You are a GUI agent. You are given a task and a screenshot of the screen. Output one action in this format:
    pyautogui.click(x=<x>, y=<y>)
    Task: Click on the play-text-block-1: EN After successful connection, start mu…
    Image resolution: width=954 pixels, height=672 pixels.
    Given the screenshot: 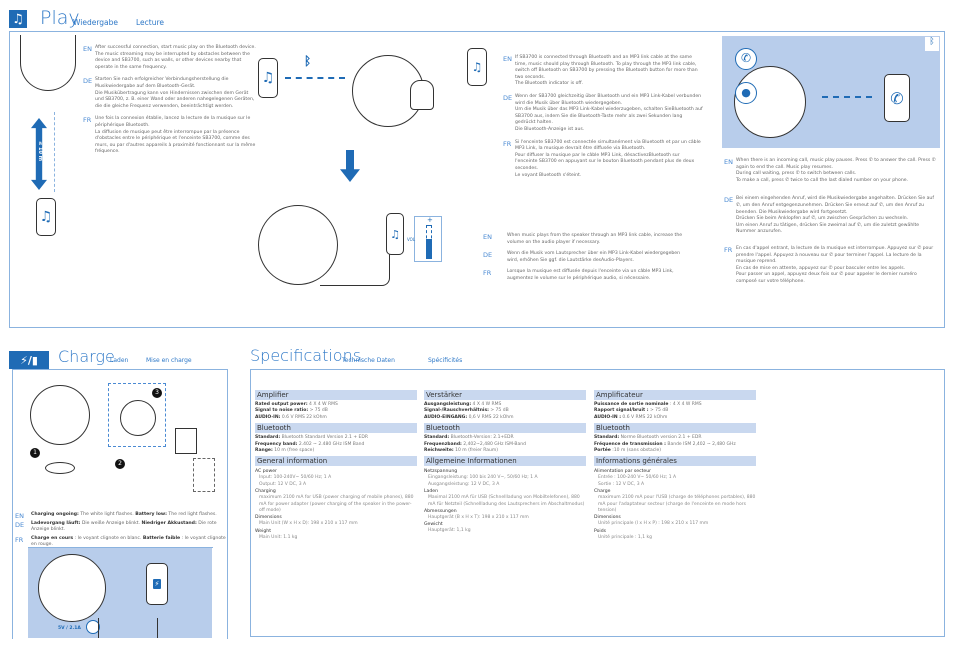 What is the action you would take?
    pyautogui.click(x=169, y=100)
    